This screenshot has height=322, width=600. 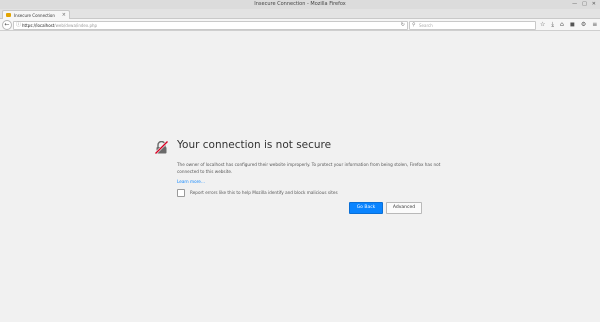 I want to click on menu-icon: ≡, so click(x=594, y=24).